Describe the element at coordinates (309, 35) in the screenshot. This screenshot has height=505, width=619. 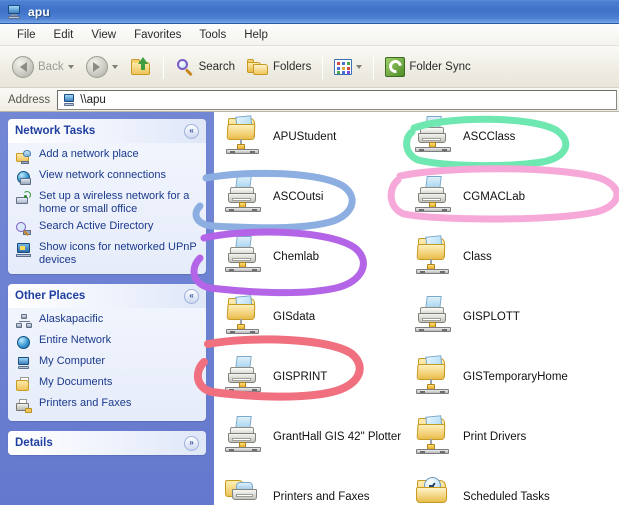
I see `menu-bar: File Edit View Favorites Tools Help` at that location.